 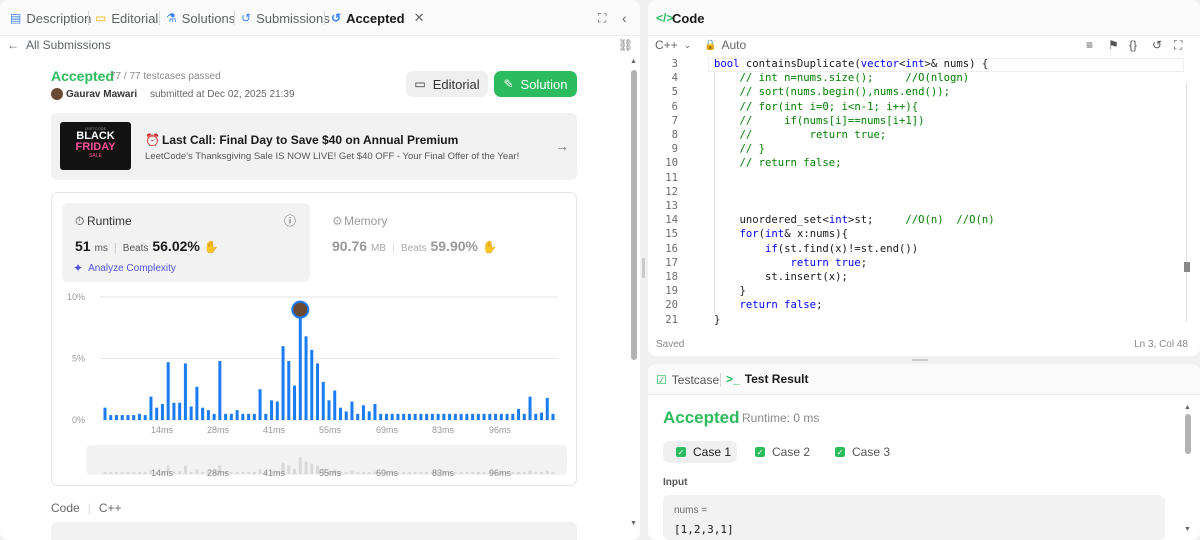 I want to click on tab-description-label: Description, so click(x=59, y=18).